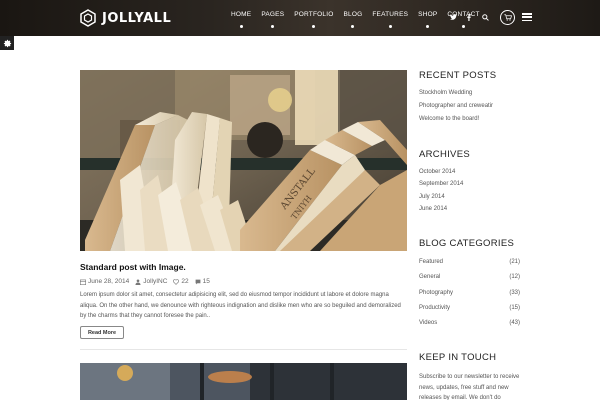  I want to click on calendar-icon, so click(83, 282).